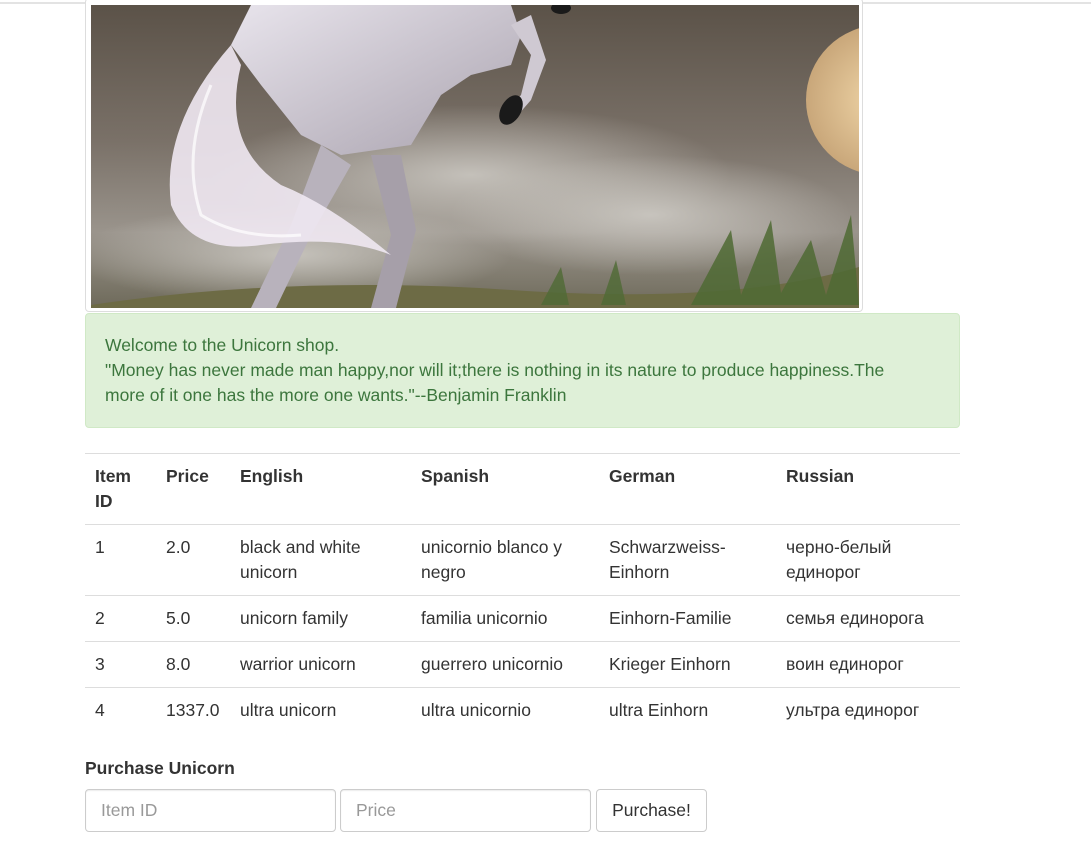 This screenshot has width=1091, height=844. Describe the element at coordinates (505, 664) in the screenshot. I see `cell-spanish: guerrero unicornio` at that location.